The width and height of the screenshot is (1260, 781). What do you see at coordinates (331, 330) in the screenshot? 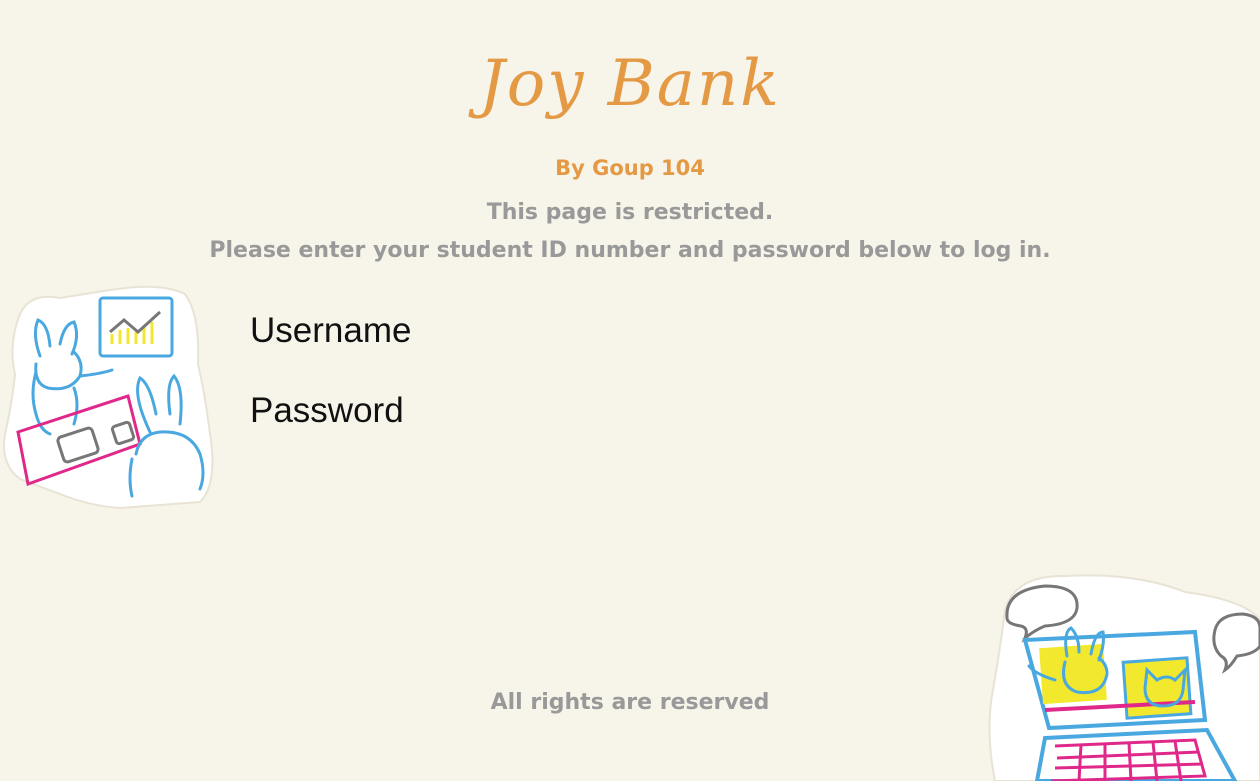
I see `username-label: Username` at bounding box center [331, 330].